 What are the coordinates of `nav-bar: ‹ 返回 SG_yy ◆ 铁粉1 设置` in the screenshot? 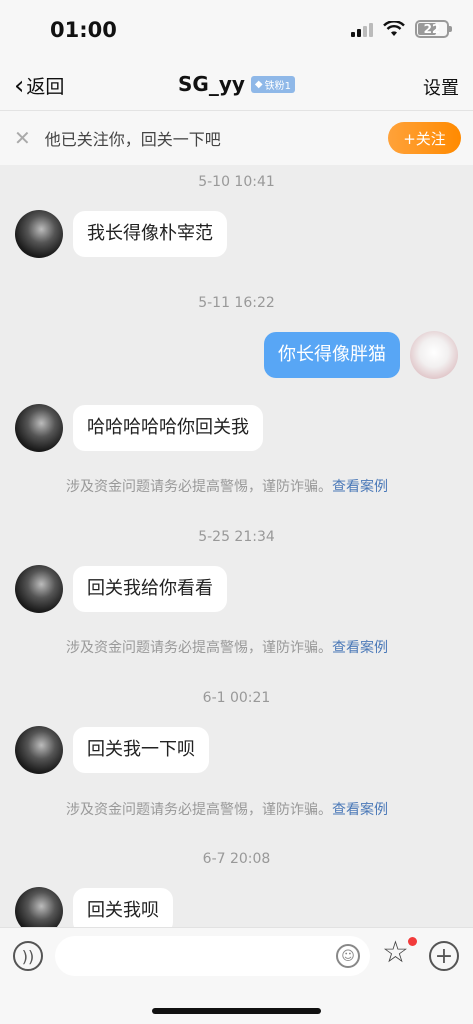 It's located at (236, 86).